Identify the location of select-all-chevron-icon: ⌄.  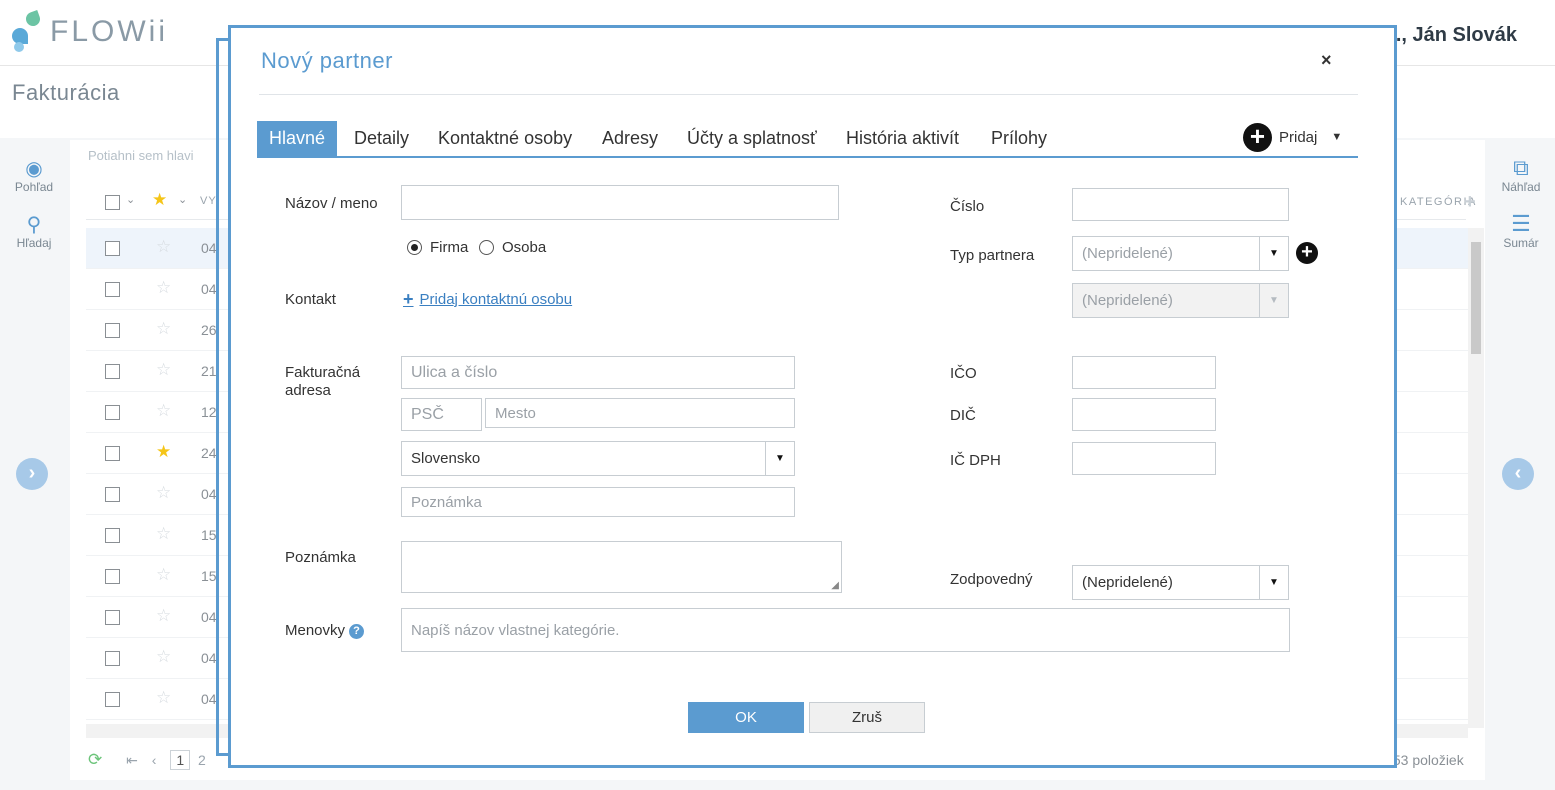
(130, 199).